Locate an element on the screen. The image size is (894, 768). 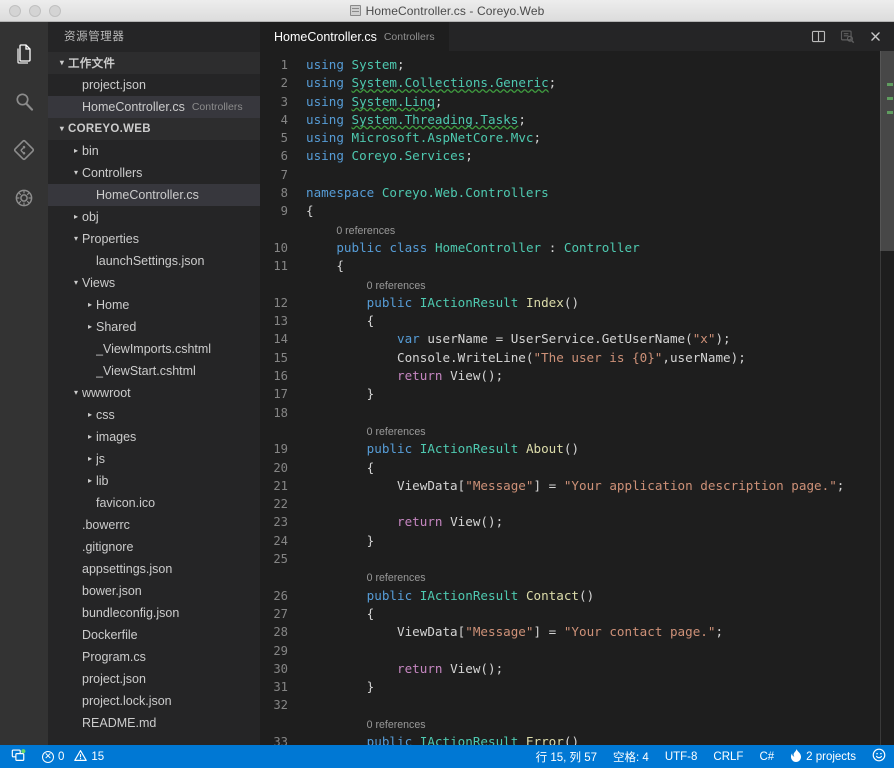
explorer-item-19: ▸ lib is located at coordinates (154, 481).